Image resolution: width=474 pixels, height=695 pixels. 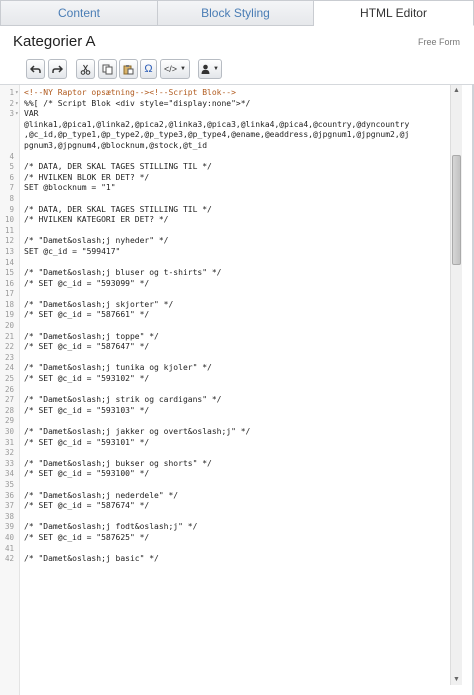 I want to click on omega-icon: Ω, so click(x=148, y=69).